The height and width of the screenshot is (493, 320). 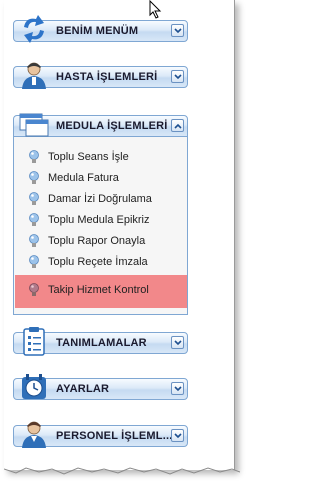 I want to click on menu-header-label: TANIMLAMALAR, so click(x=101, y=343).